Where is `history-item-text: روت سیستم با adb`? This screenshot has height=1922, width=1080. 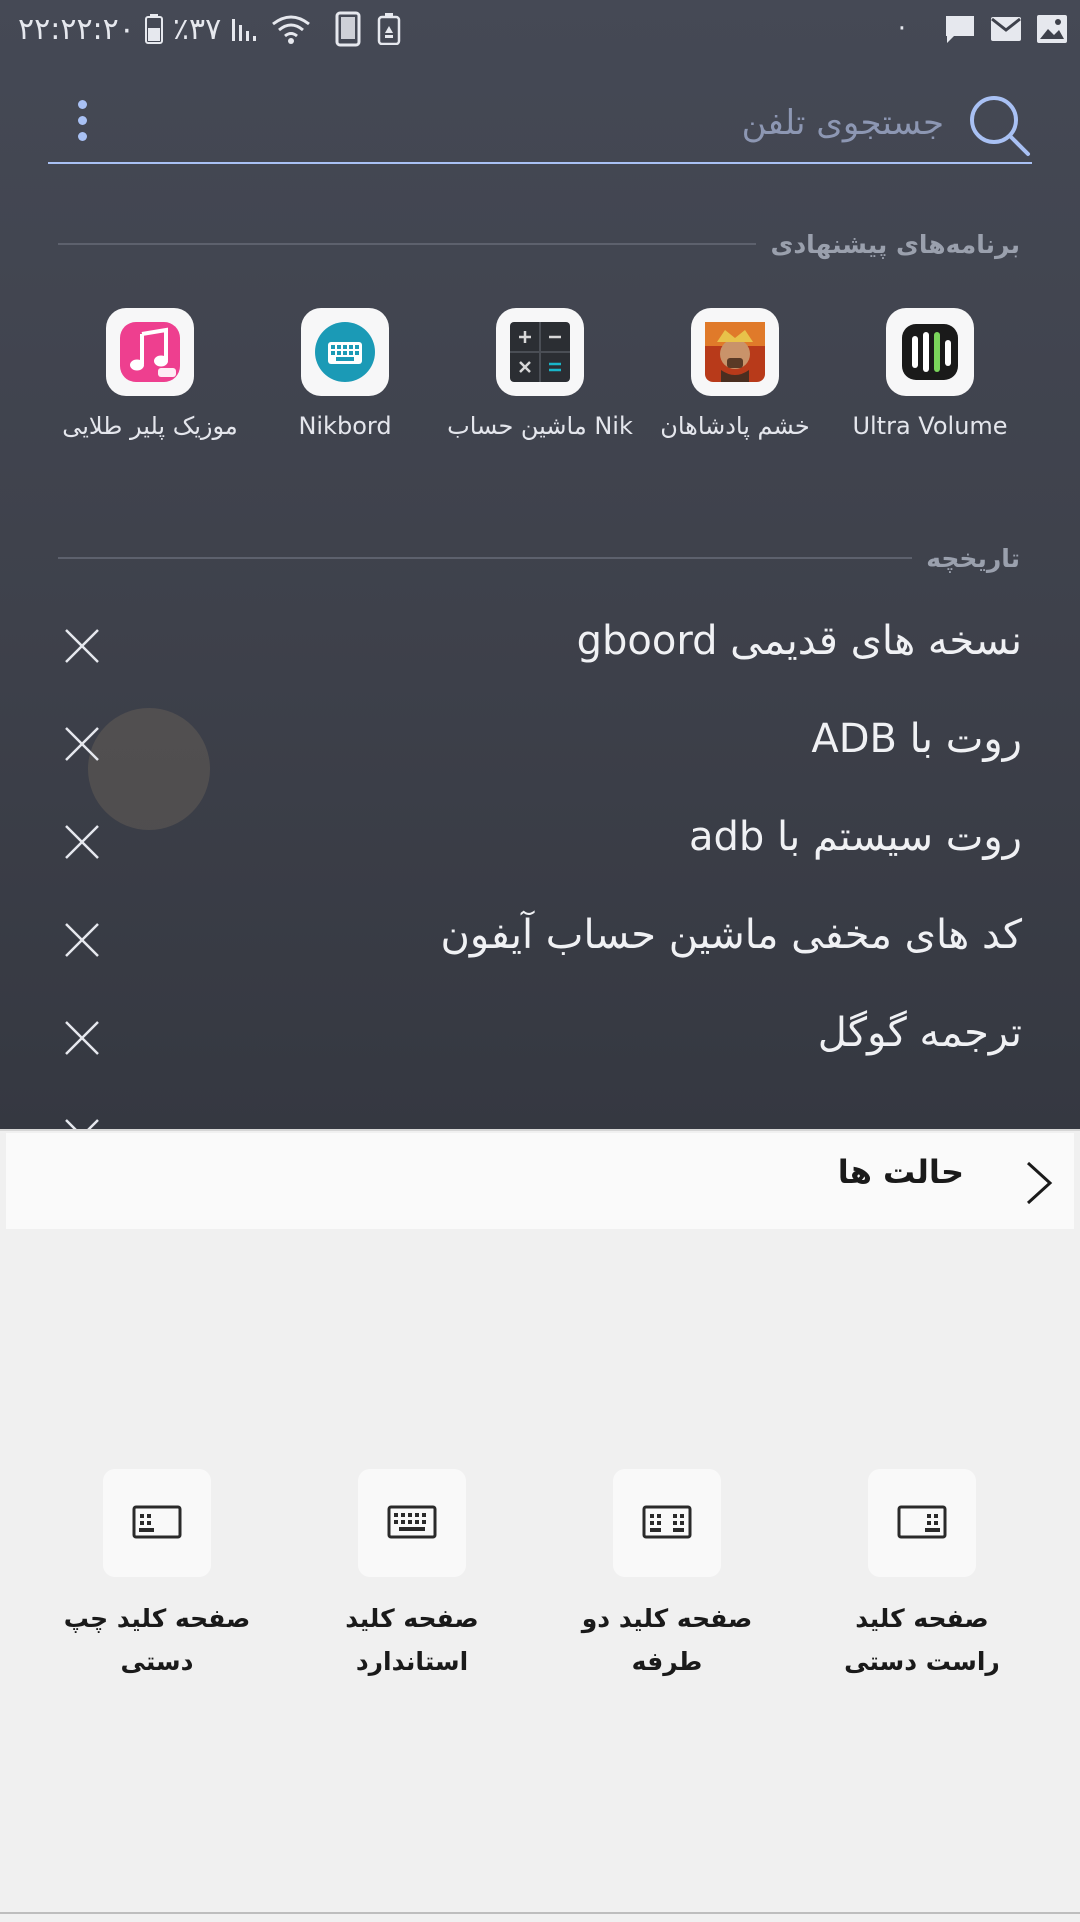
history-item-text: روت سیستم با adb is located at coordinates (855, 837).